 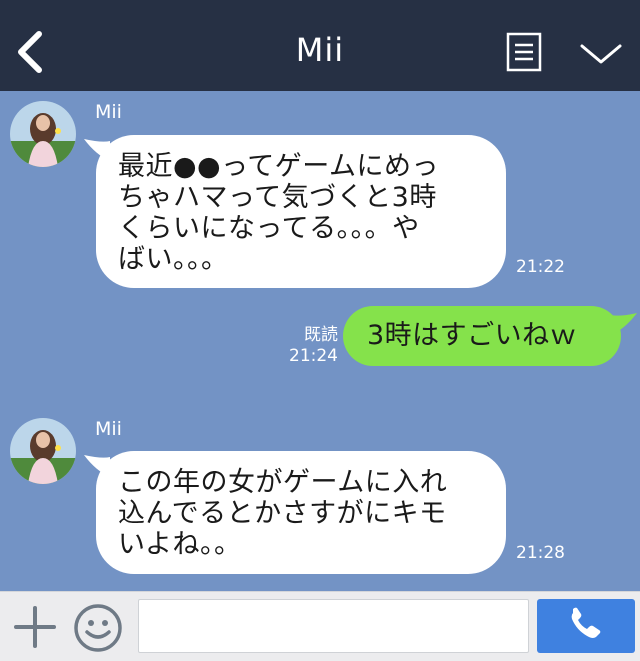 What do you see at coordinates (482, 336) in the screenshot?
I see `message-bubble-outgoing: 3時はすごいねｗ` at bounding box center [482, 336].